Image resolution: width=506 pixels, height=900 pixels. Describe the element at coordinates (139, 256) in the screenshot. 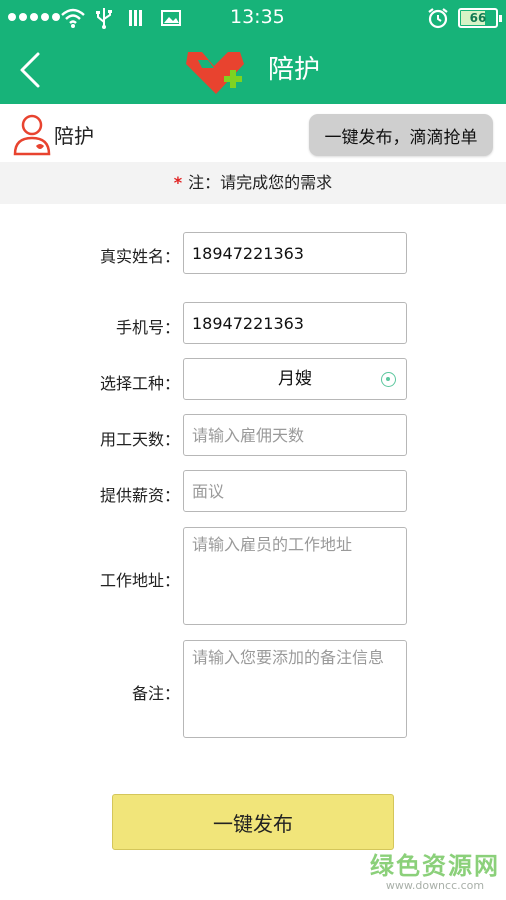

I see `name-label: 真实姓名：` at that location.